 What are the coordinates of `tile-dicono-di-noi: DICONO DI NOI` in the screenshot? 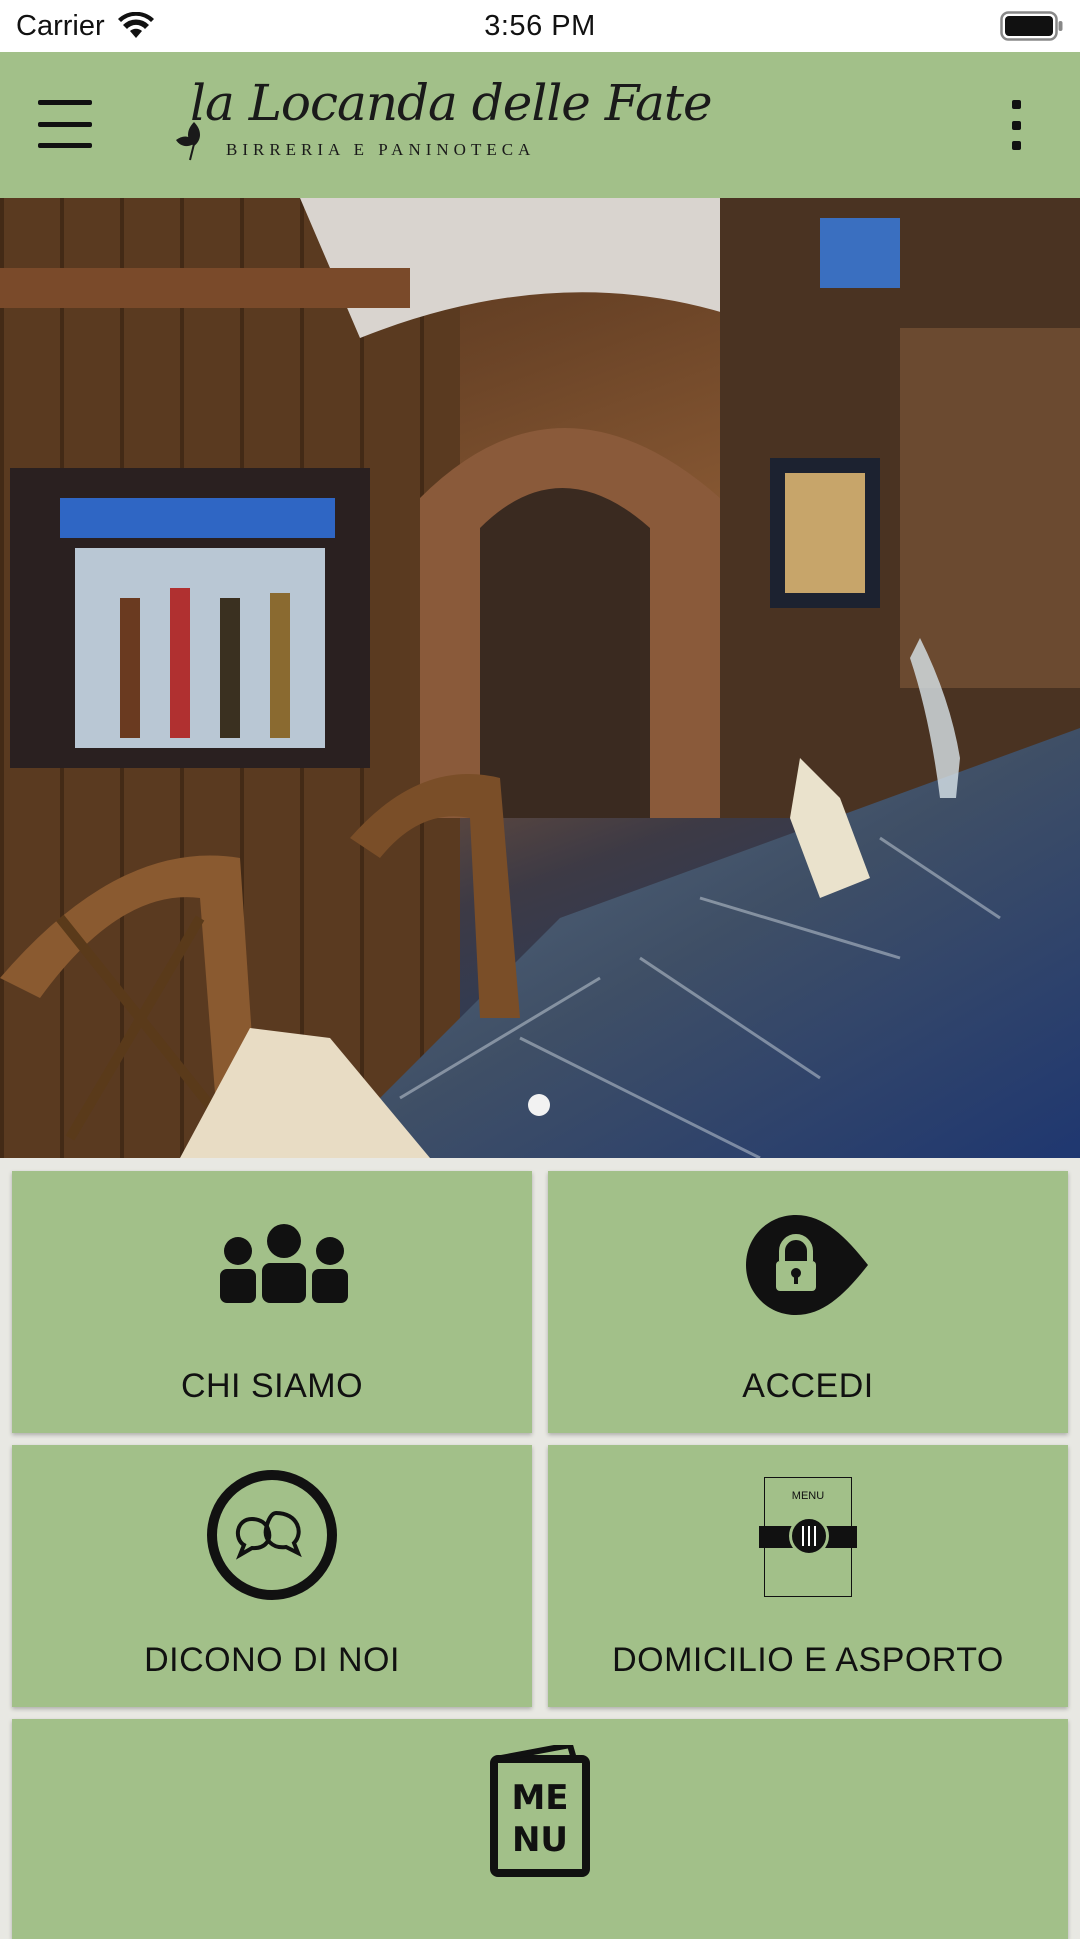 It's located at (272, 1576).